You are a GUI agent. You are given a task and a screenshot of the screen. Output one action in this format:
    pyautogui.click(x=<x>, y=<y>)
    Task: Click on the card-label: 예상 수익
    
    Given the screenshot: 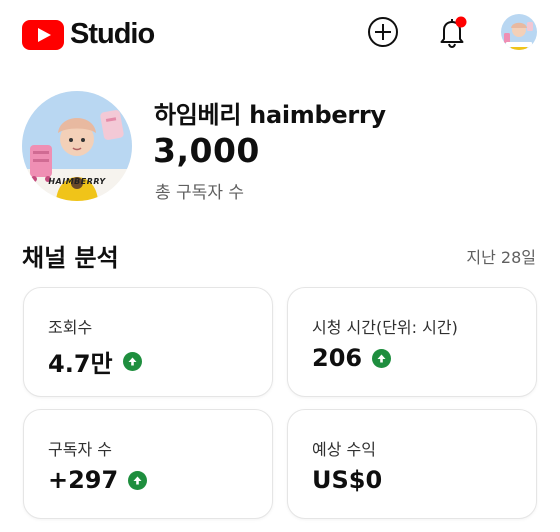 What is the action you would take?
    pyautogui.click(x=344, y=449)
    